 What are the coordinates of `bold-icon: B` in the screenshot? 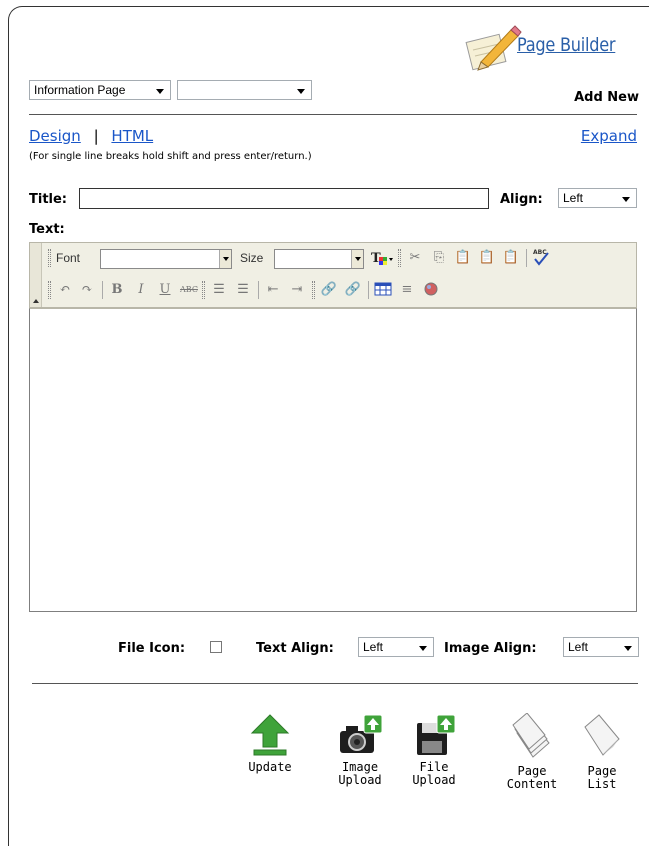 It's located at (117, 290).